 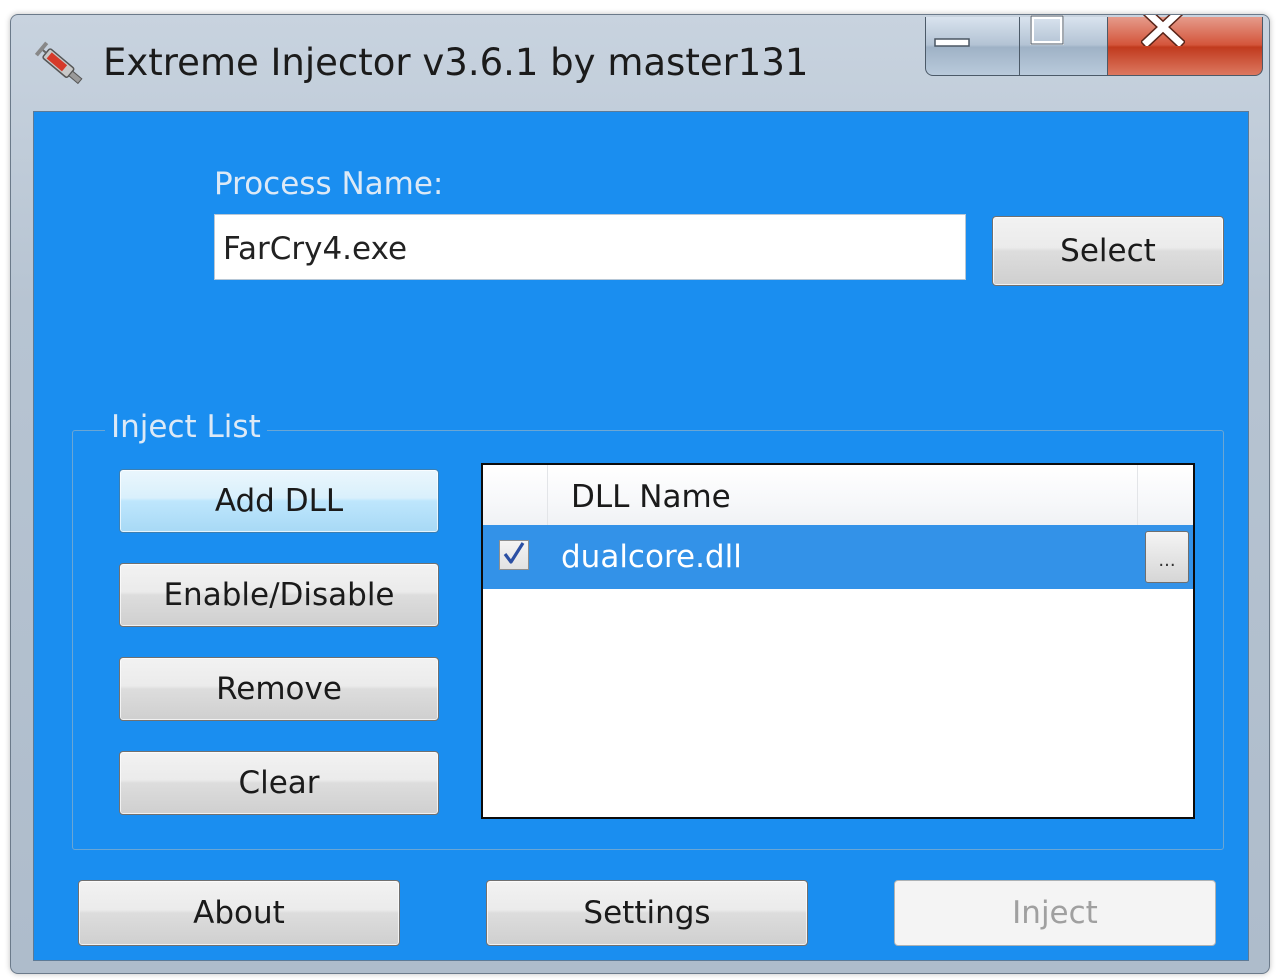 What do you see at coordinates (62, 67) in the screenshot?
I see `syringe-icon` at bounding box center [62, 67].